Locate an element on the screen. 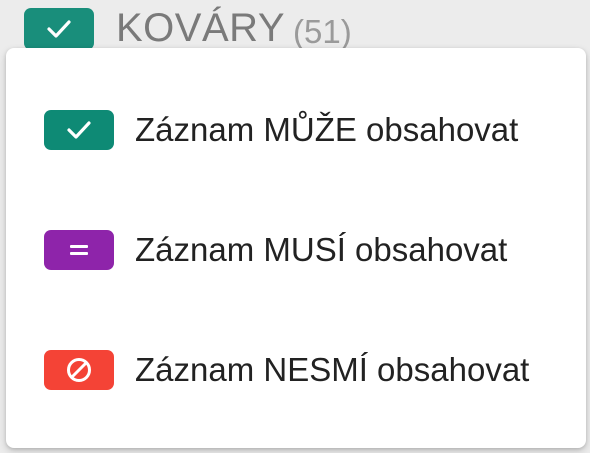 This screenshot has width=590, height=453. prohibited-icon is located at coordinates (79, 370).